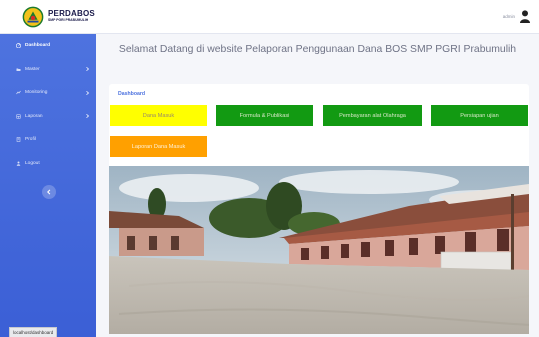  I want to click on sidebar-item-label: Dashboard, so click(38, 46).